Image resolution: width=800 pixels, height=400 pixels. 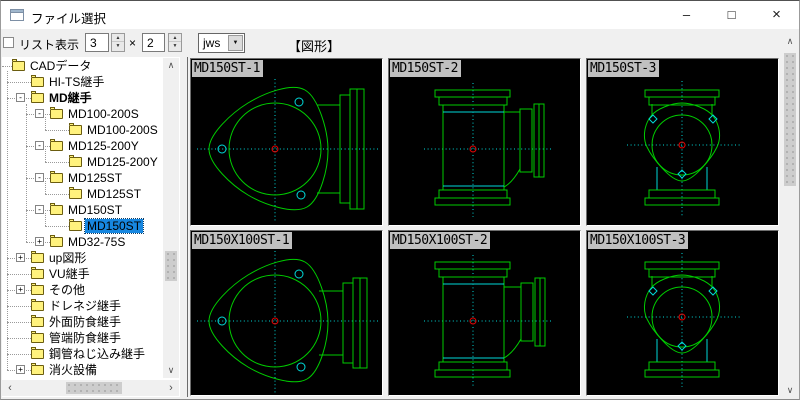 I want to click on tile-md150x100st-3: MD150X100ST-3, so click(x=682, y=313).